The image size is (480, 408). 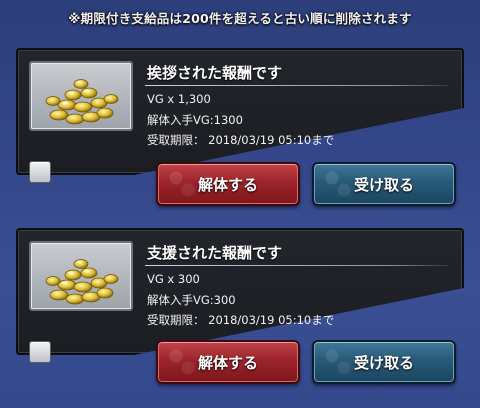 I want to click on dismantle-value: 解体入手VG:1300, so click(x=195, y=120).